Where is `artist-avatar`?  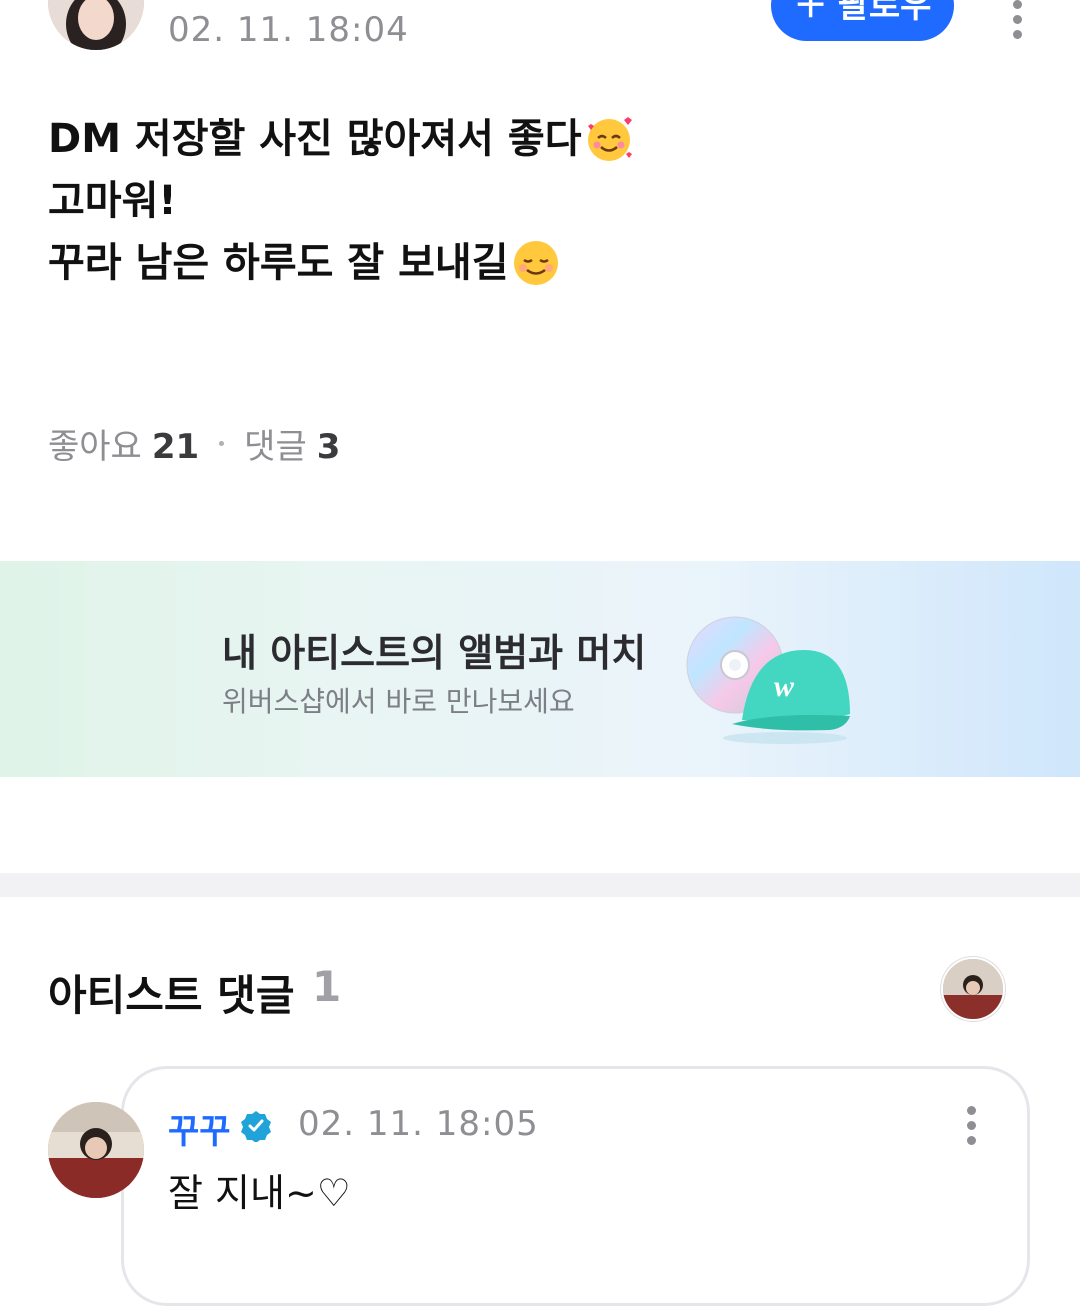
artist-avatar is located at coordinates (973, 989).